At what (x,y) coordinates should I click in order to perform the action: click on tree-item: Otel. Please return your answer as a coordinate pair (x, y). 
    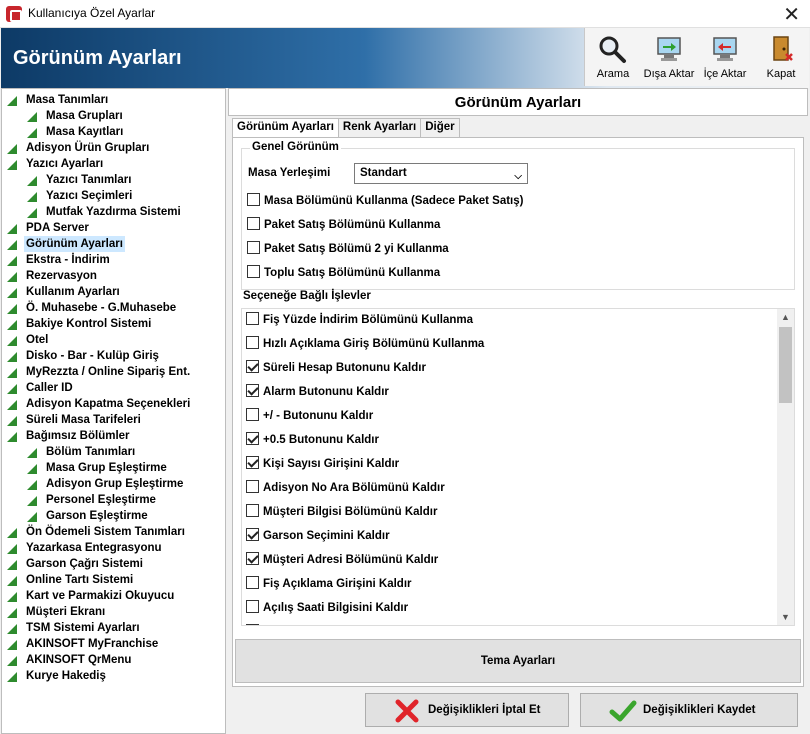
    Looking at the image, I should click on (113, 340).